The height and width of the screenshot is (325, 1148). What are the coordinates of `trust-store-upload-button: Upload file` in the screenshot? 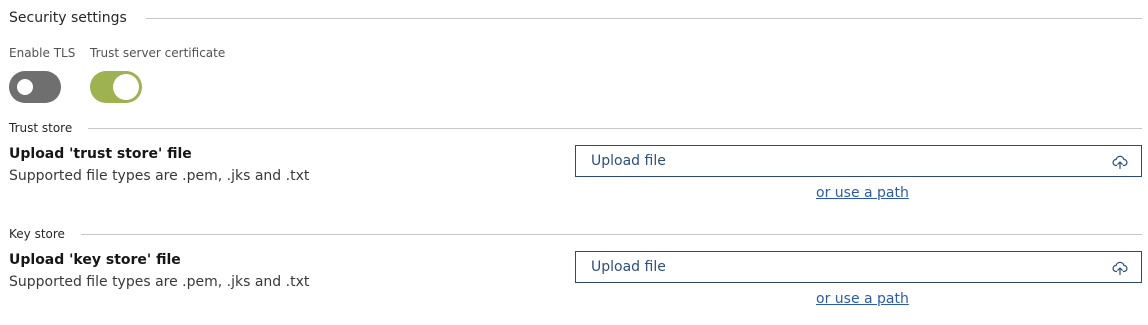 It's located at (858, 161).